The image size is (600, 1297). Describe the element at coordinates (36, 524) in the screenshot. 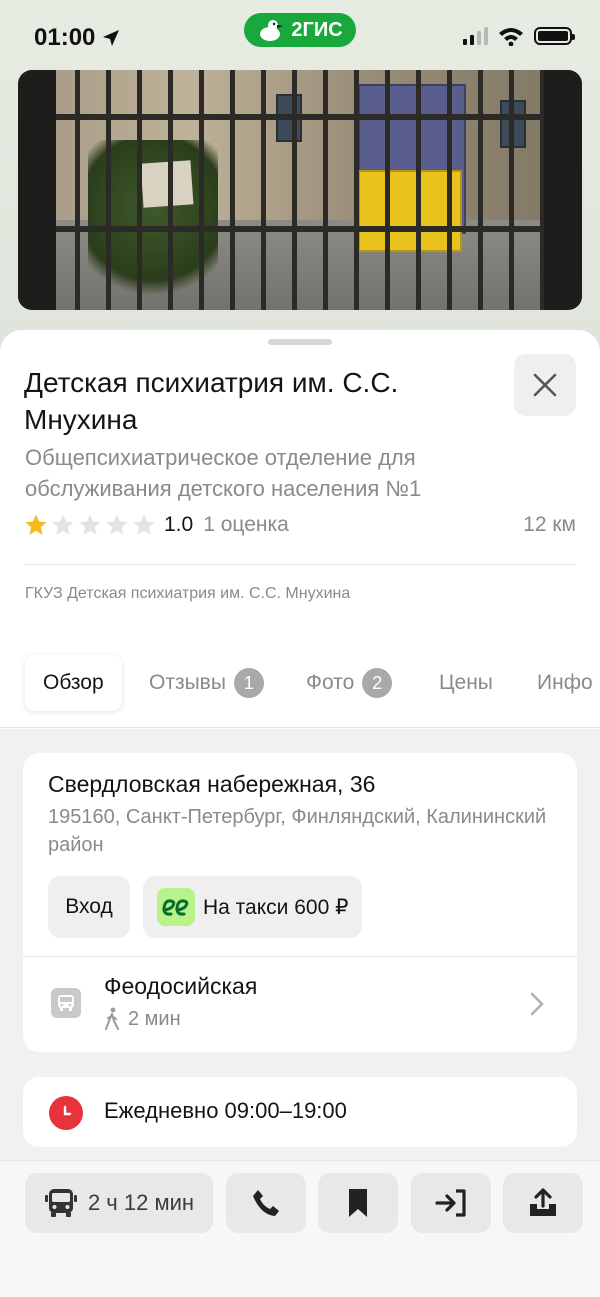

I see `star-filled-icon` at that location.